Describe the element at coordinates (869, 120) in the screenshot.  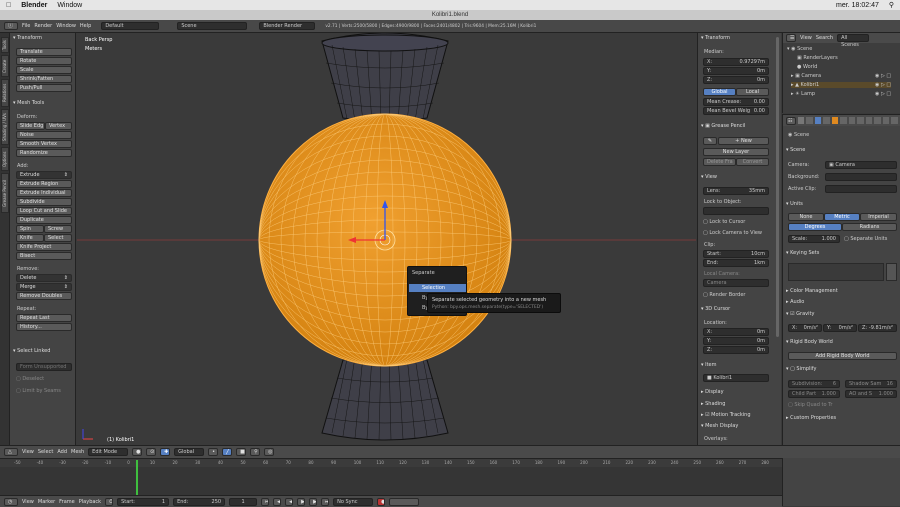
I see `material-tab-icon` at that location.